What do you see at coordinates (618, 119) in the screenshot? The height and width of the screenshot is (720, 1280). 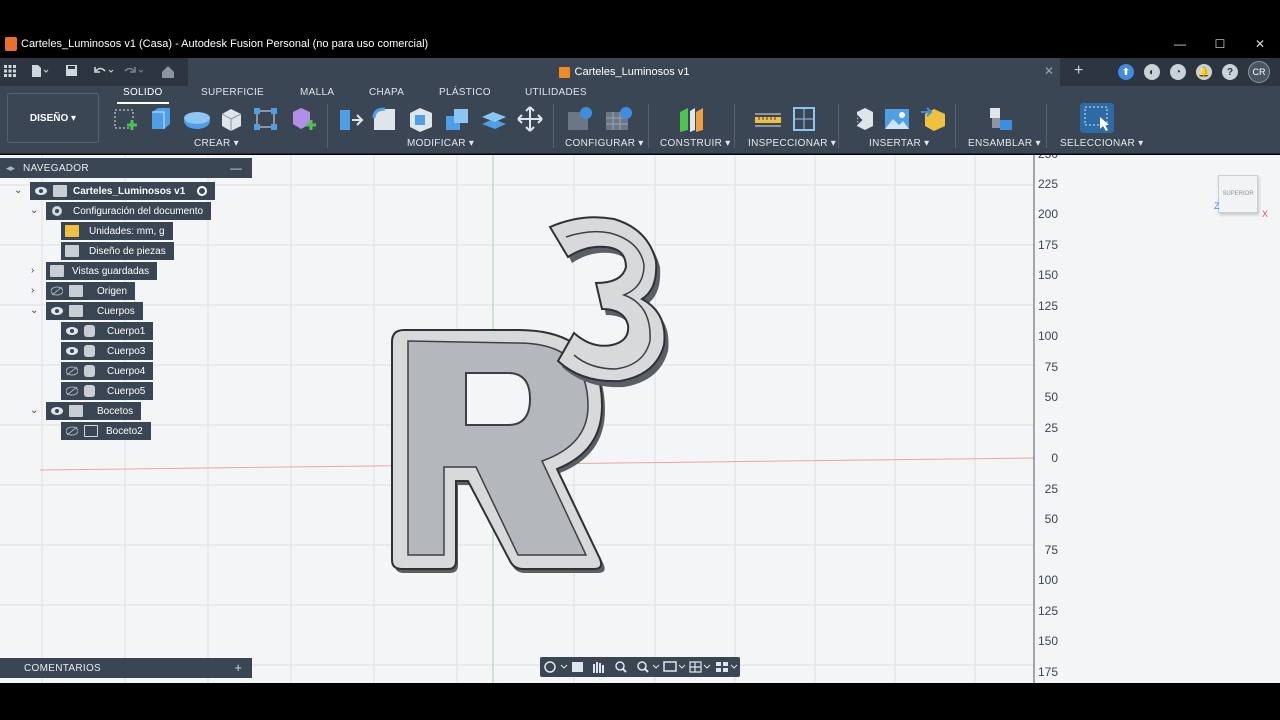 I see `configure-rules-icon` at bounding box center [618, 119].